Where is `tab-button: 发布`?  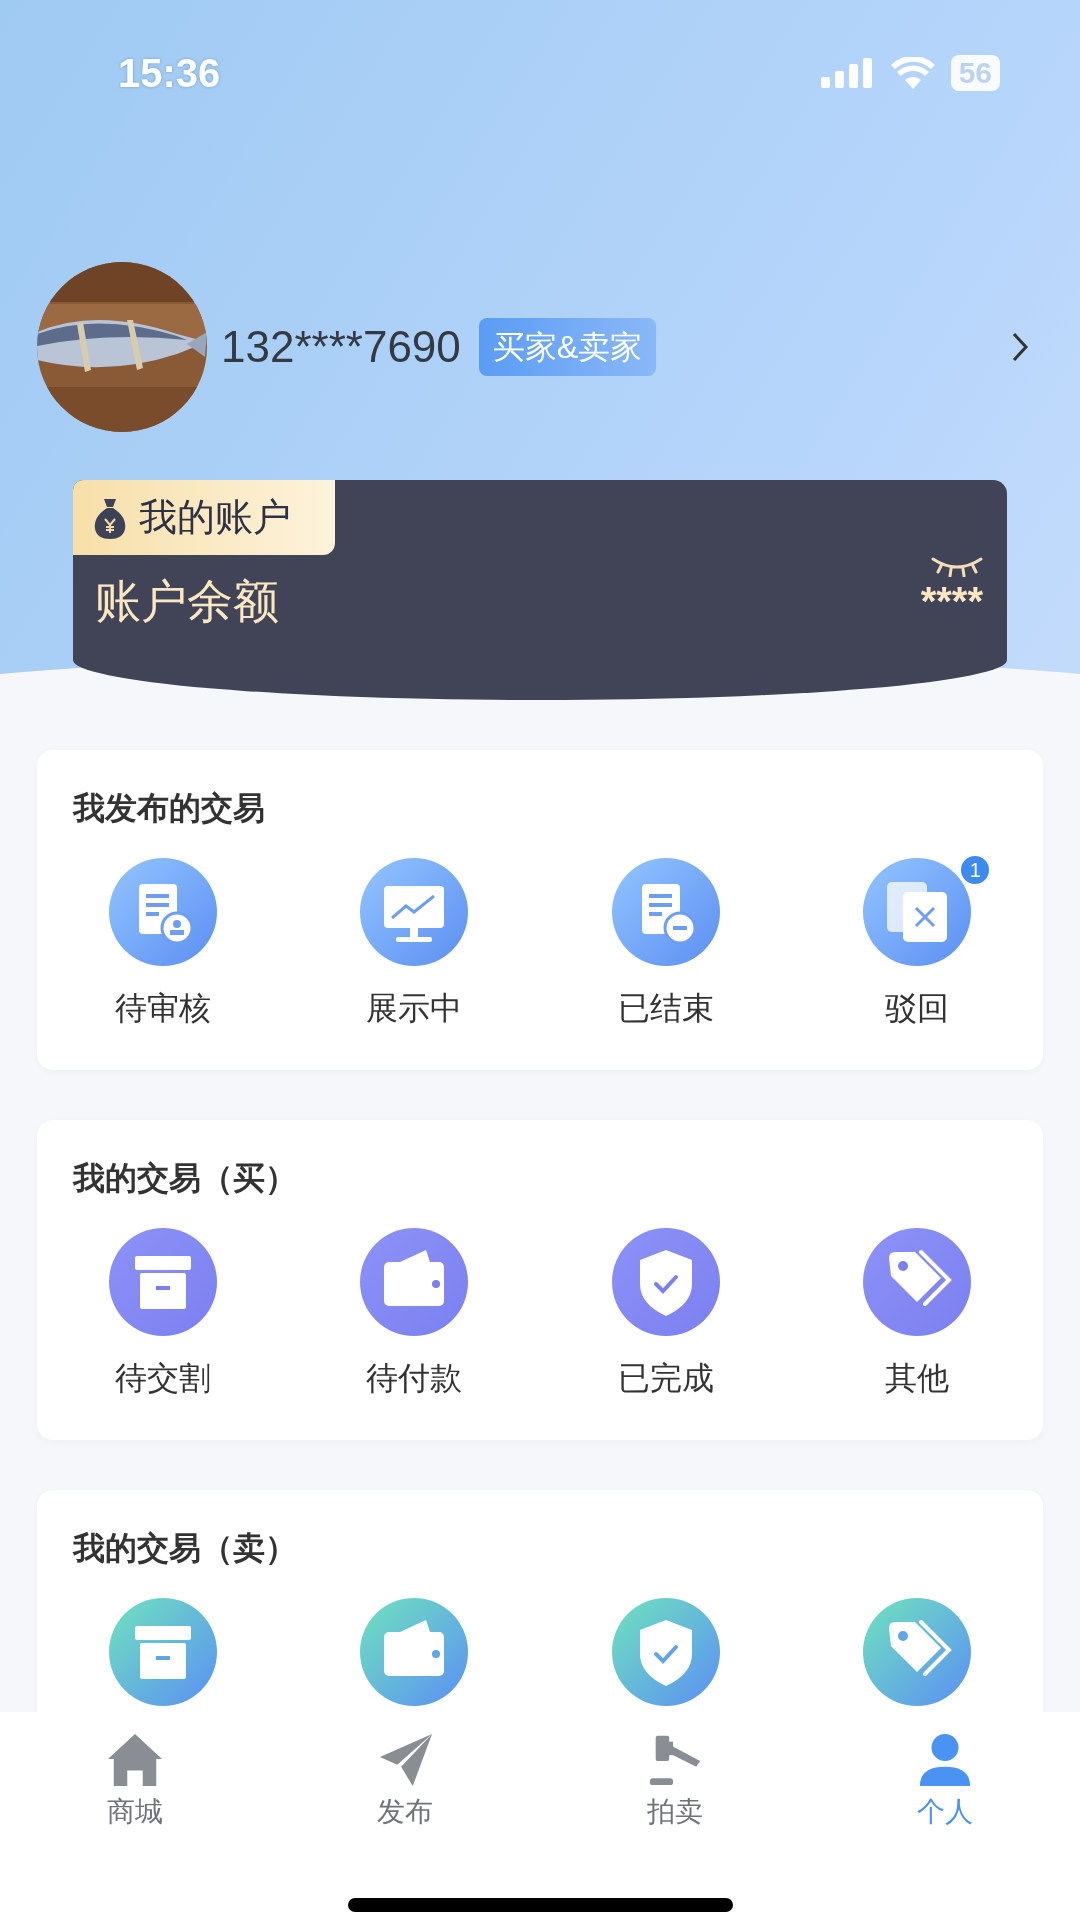 tab-button: 发布 is located at coordinates (405, 1781).